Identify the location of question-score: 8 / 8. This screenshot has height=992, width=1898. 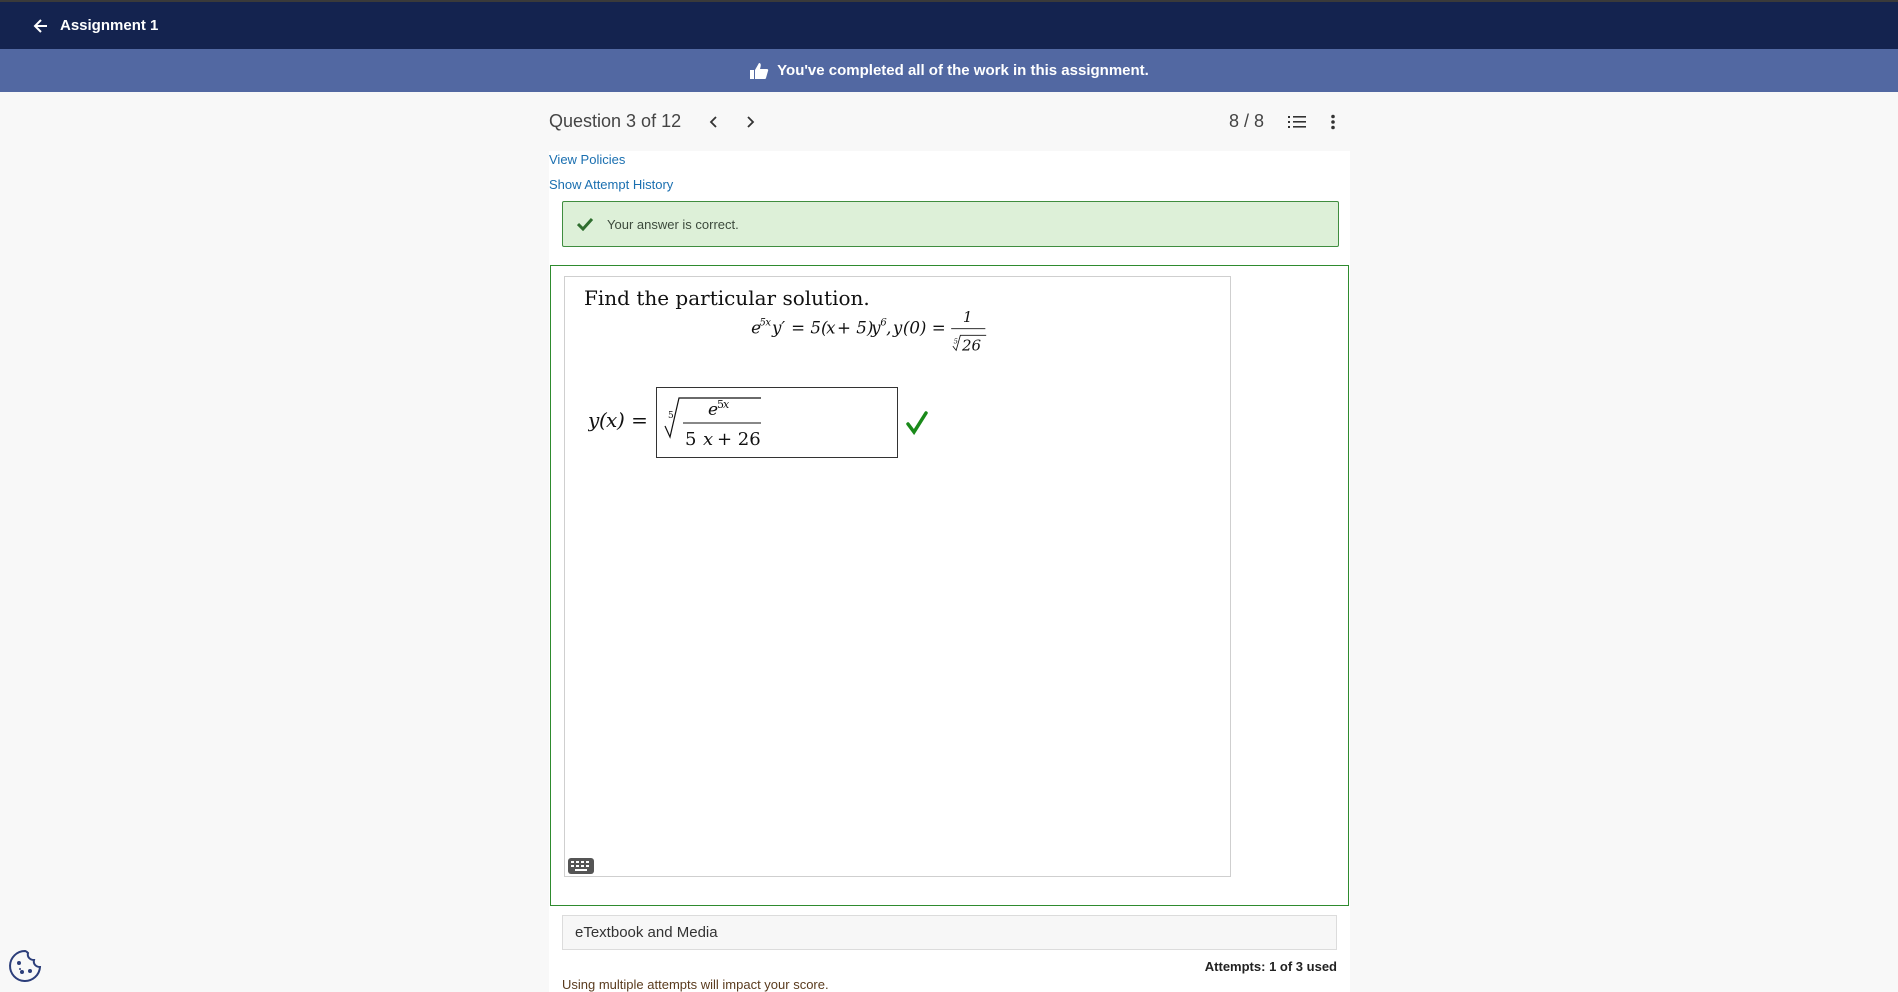
(1246, 121).